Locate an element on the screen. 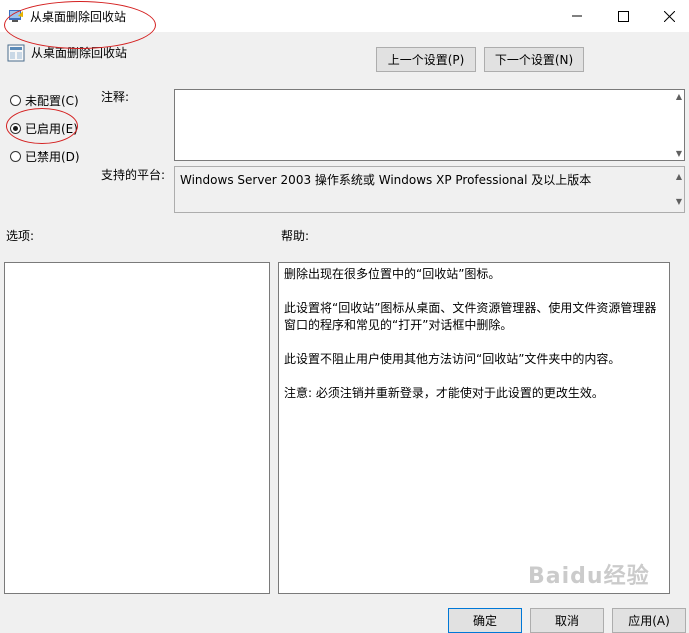 This screenshot has width=689, height=633. help-paragraph: 注意: 必须注销并重新登录，才能使对于此设置的更改生效。 is located at coordinates (444, 393).